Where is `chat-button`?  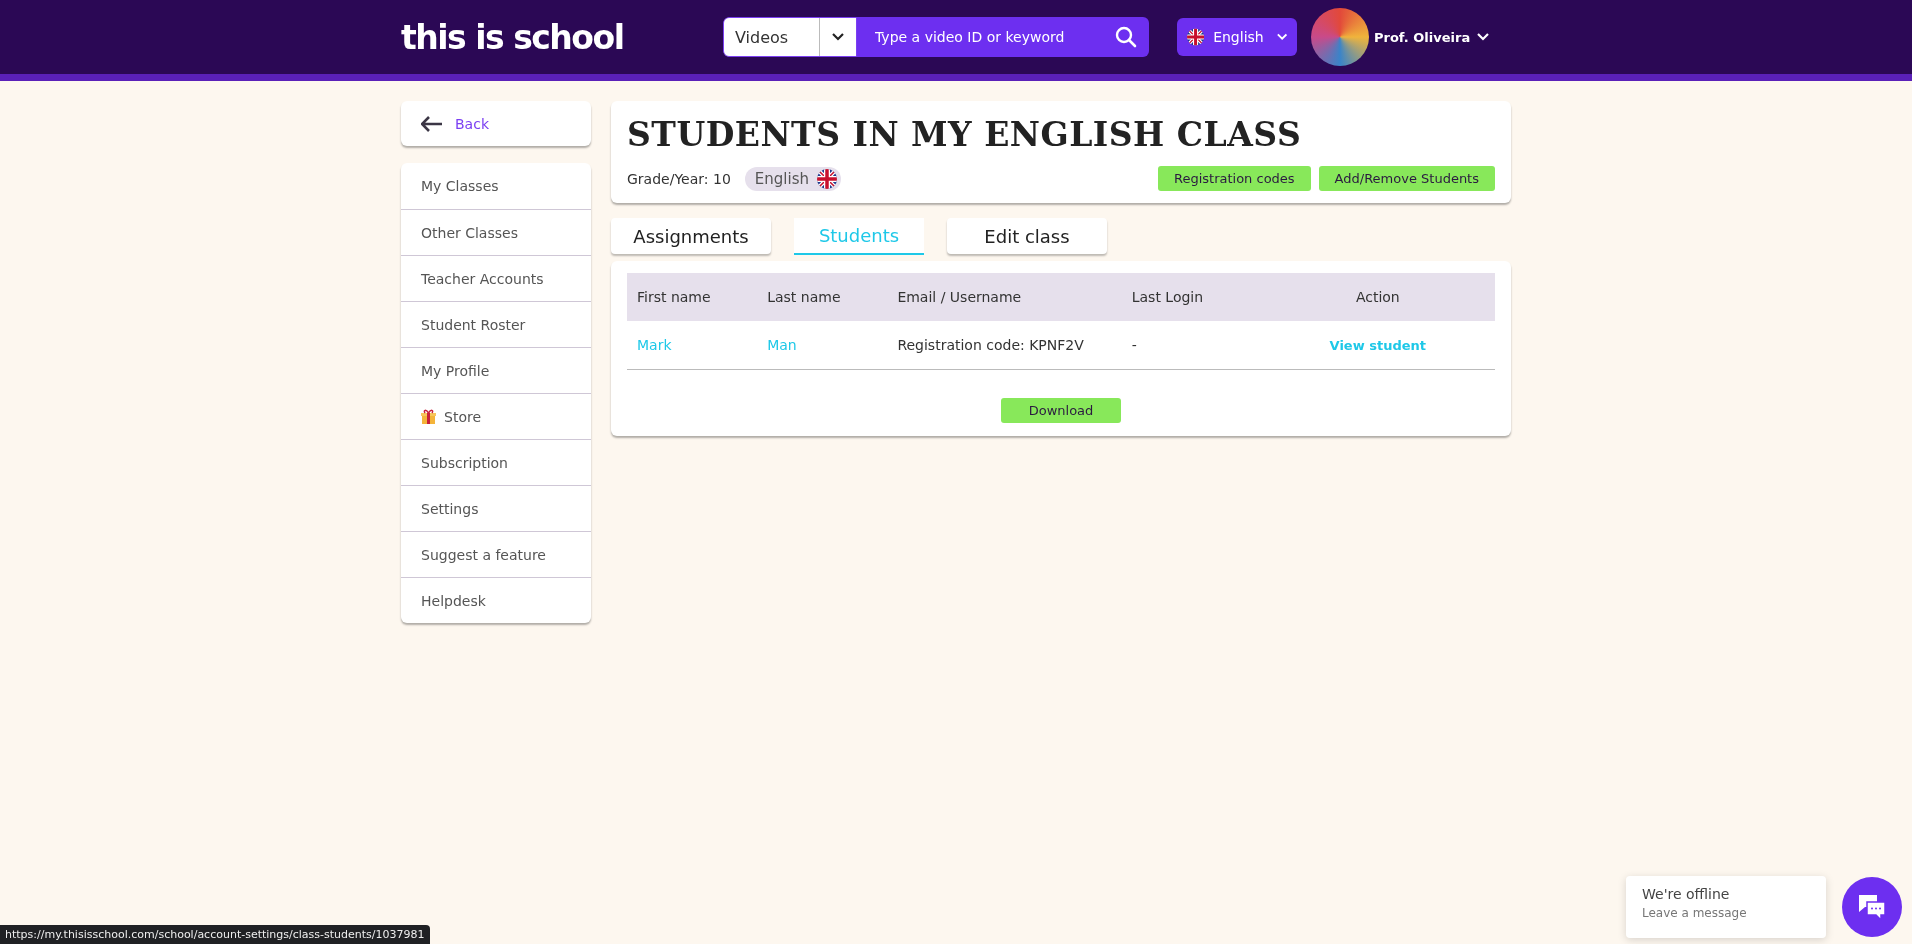 chat-button is located at coordinates (1872, 907).